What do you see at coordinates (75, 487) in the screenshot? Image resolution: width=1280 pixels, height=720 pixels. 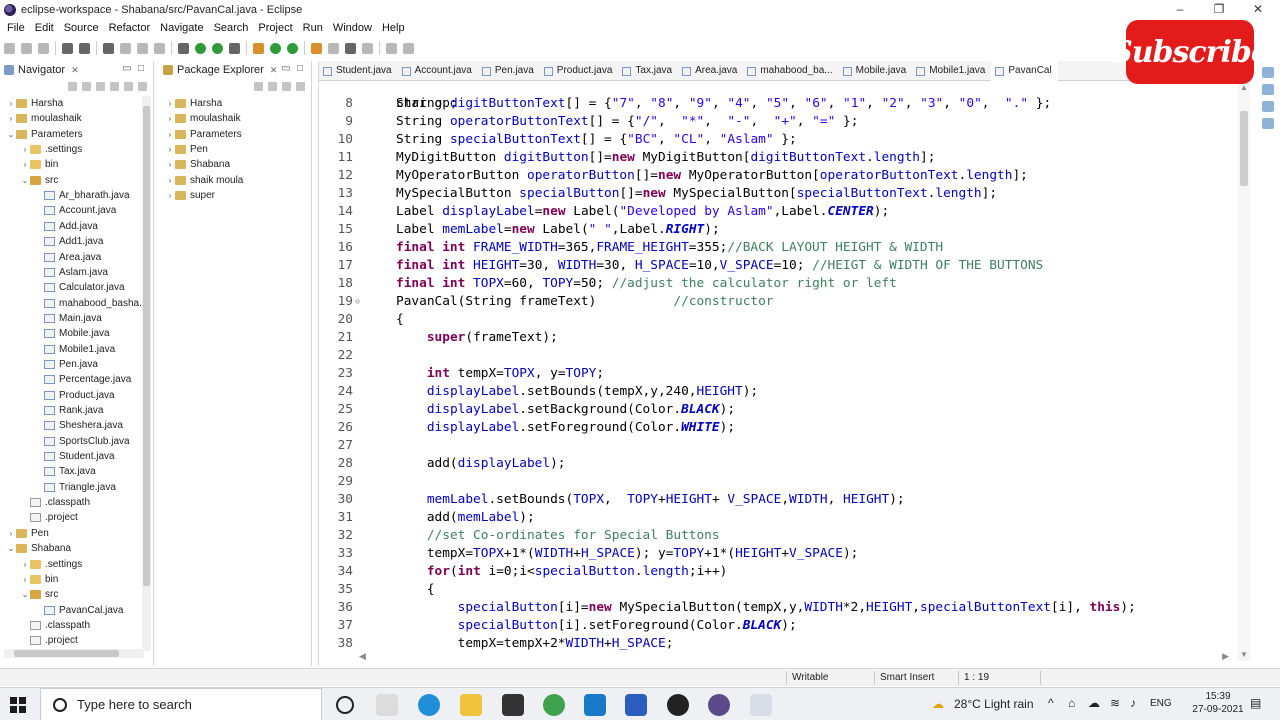 I see `navigator-tree-item: Triangle.java` at bounding box center [75, 487].